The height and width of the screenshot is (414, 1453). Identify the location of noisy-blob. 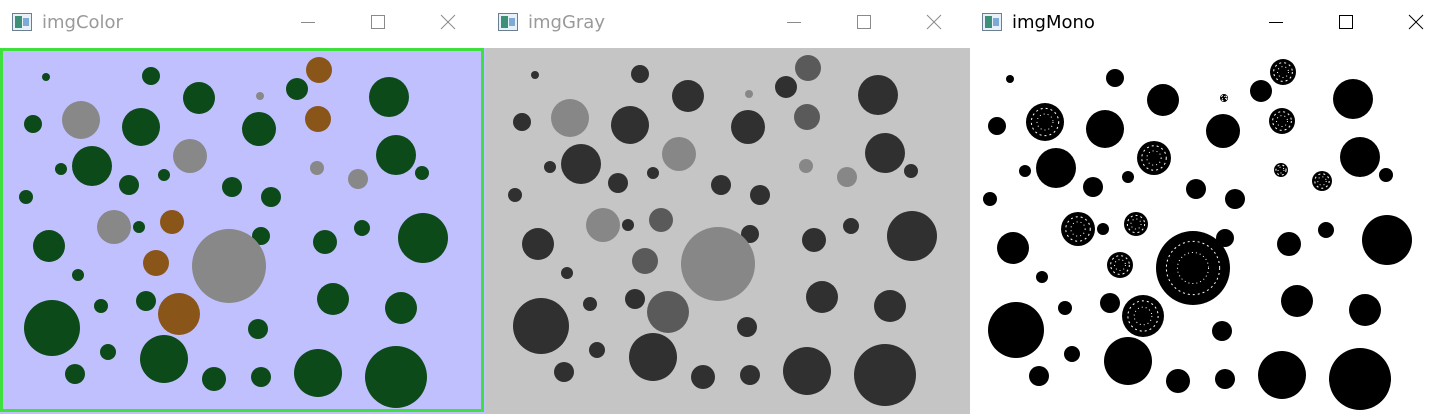
(1193, 268).